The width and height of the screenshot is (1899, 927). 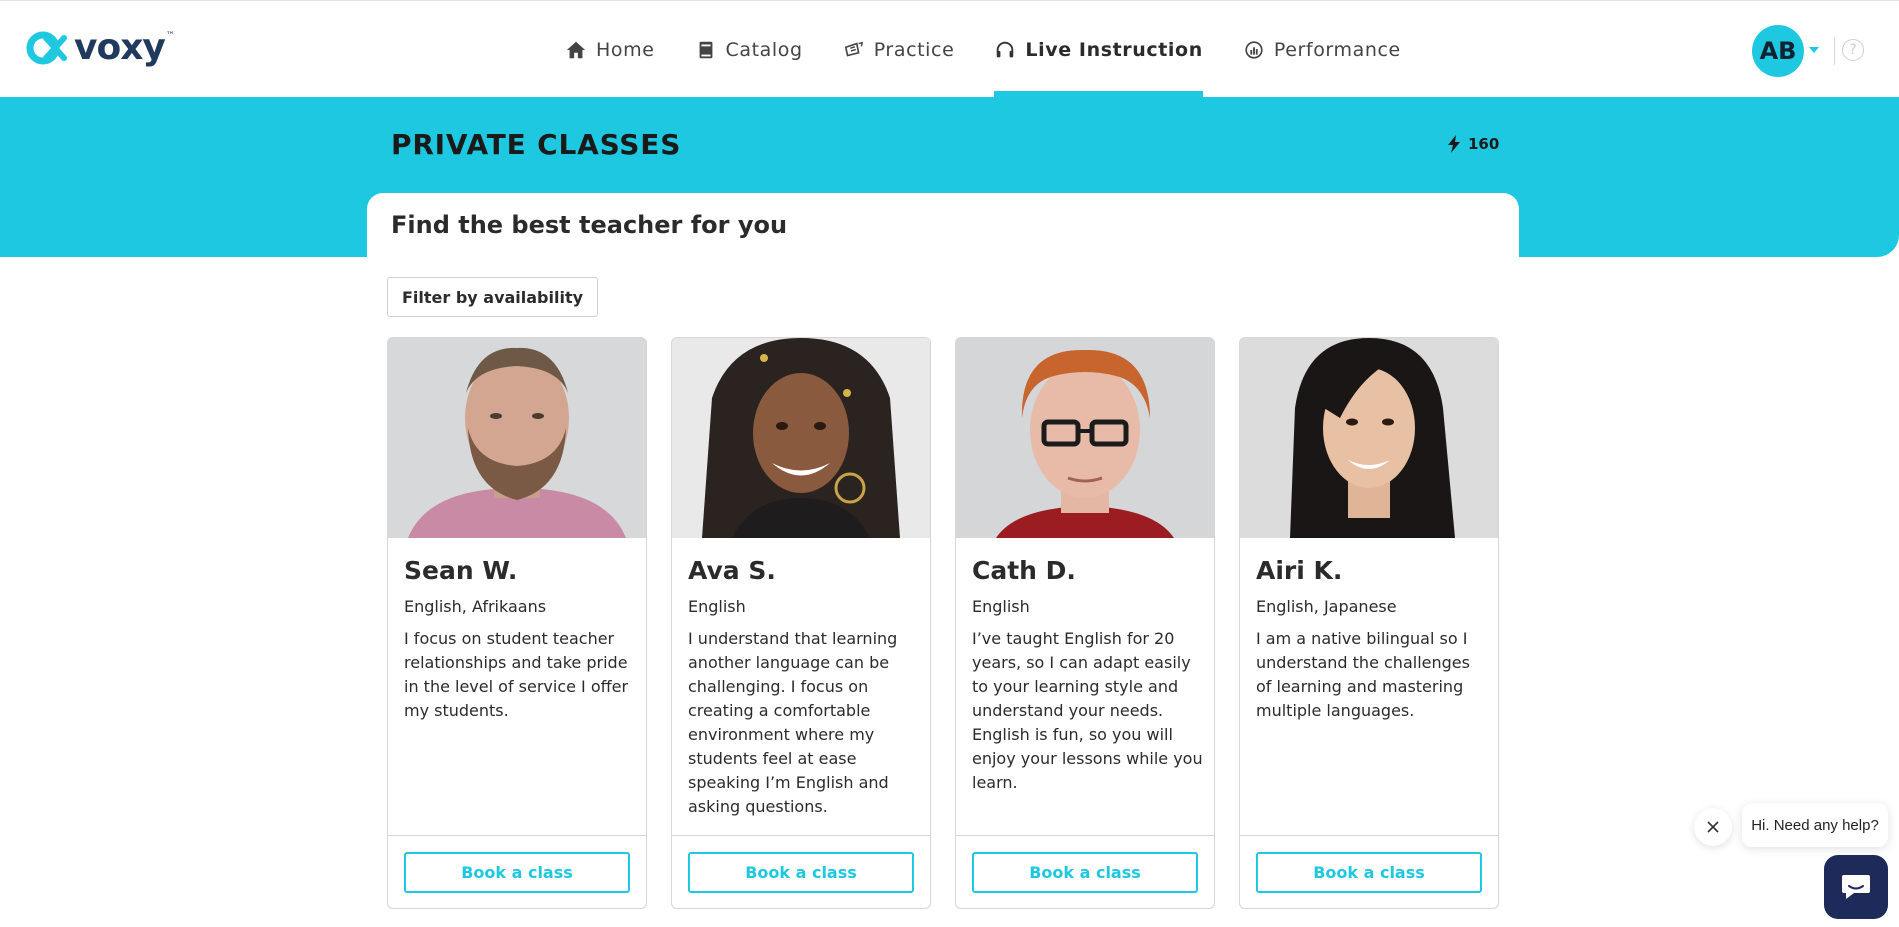 What do you see at coordinates (576, 49) in the screenshot?
I see `home-icon` at bounding box center [576, 49].